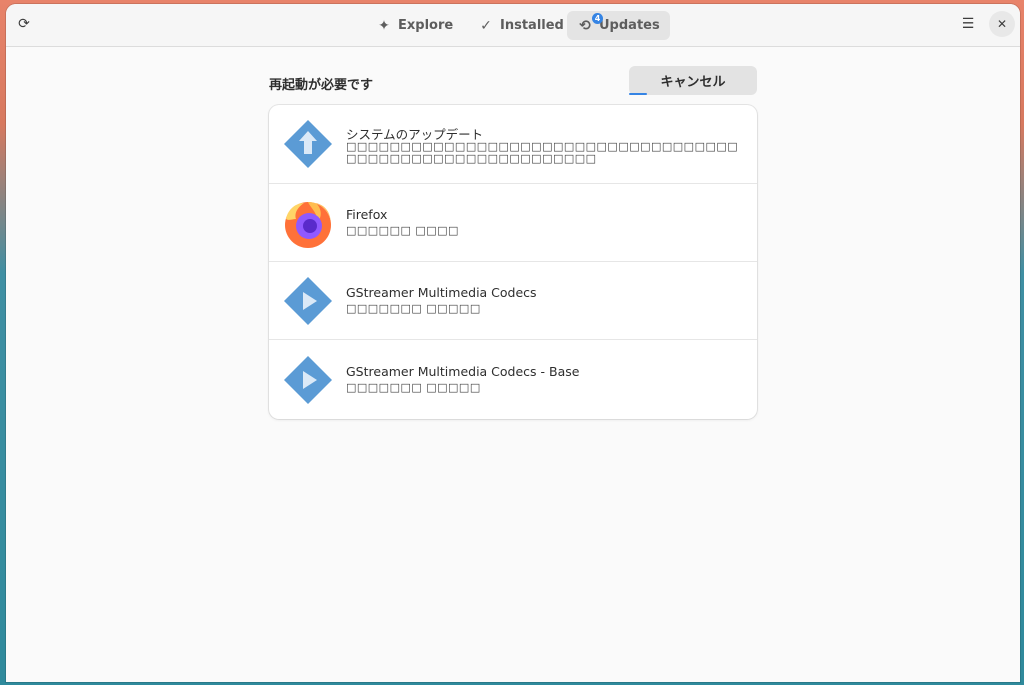 The width and height of the screenshot is (1024, 685). Describe the element at coordinates (532, 25) in the screenshot. I see `tab-installed-label: Installed` at that location.